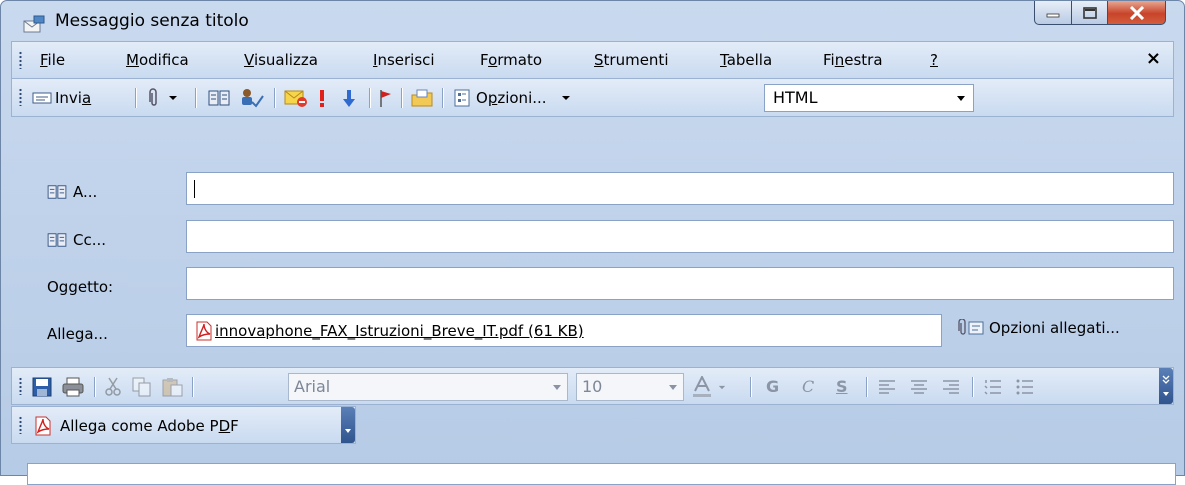 The height and width of the screenshot is (485, 1185). I want to click on align-left-icon, so click(887, 387).